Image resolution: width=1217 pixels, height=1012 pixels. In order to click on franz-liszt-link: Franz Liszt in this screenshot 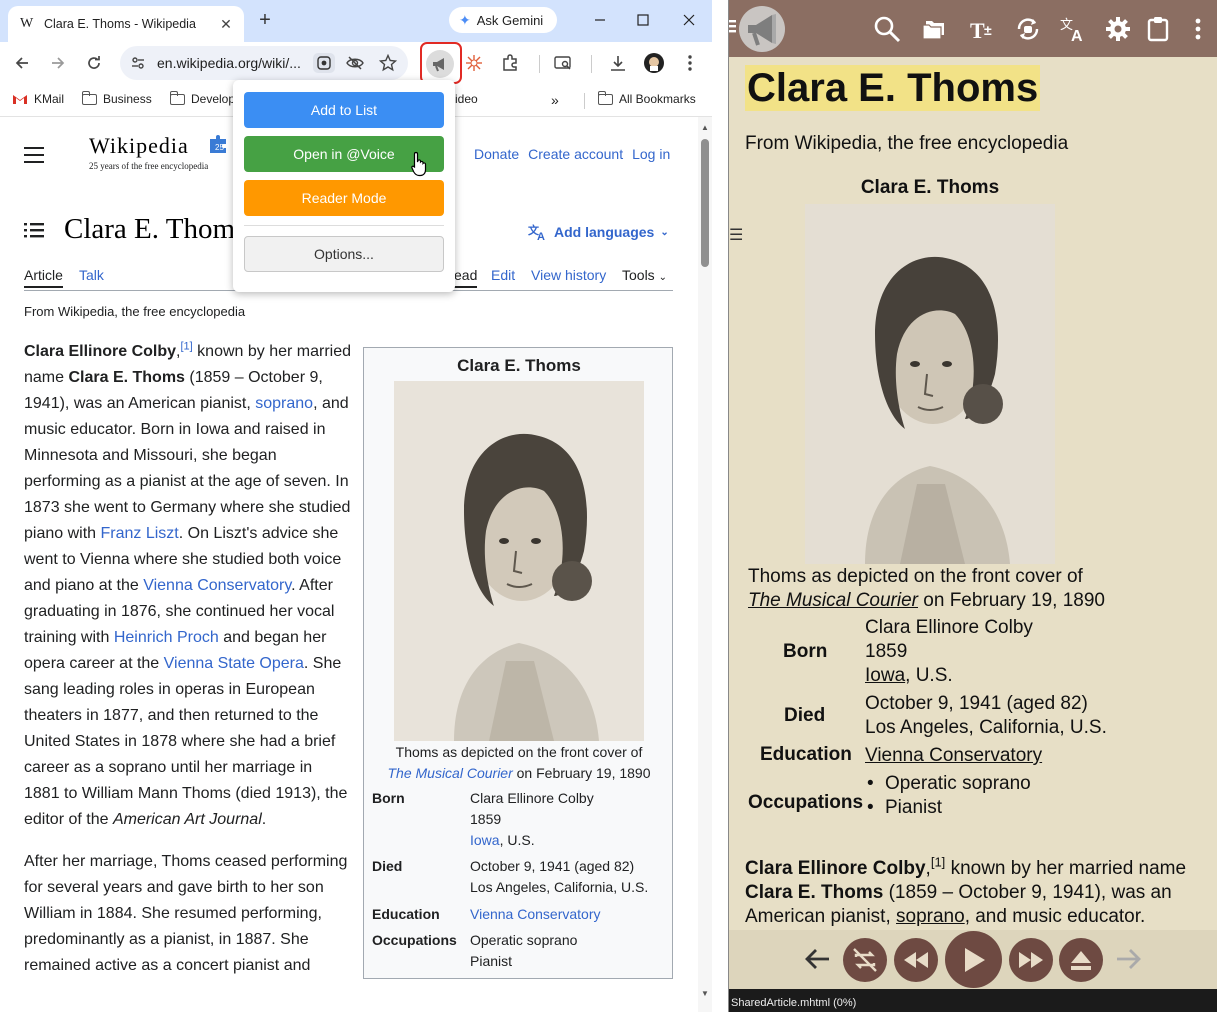, I will do `click(140, 533)`.